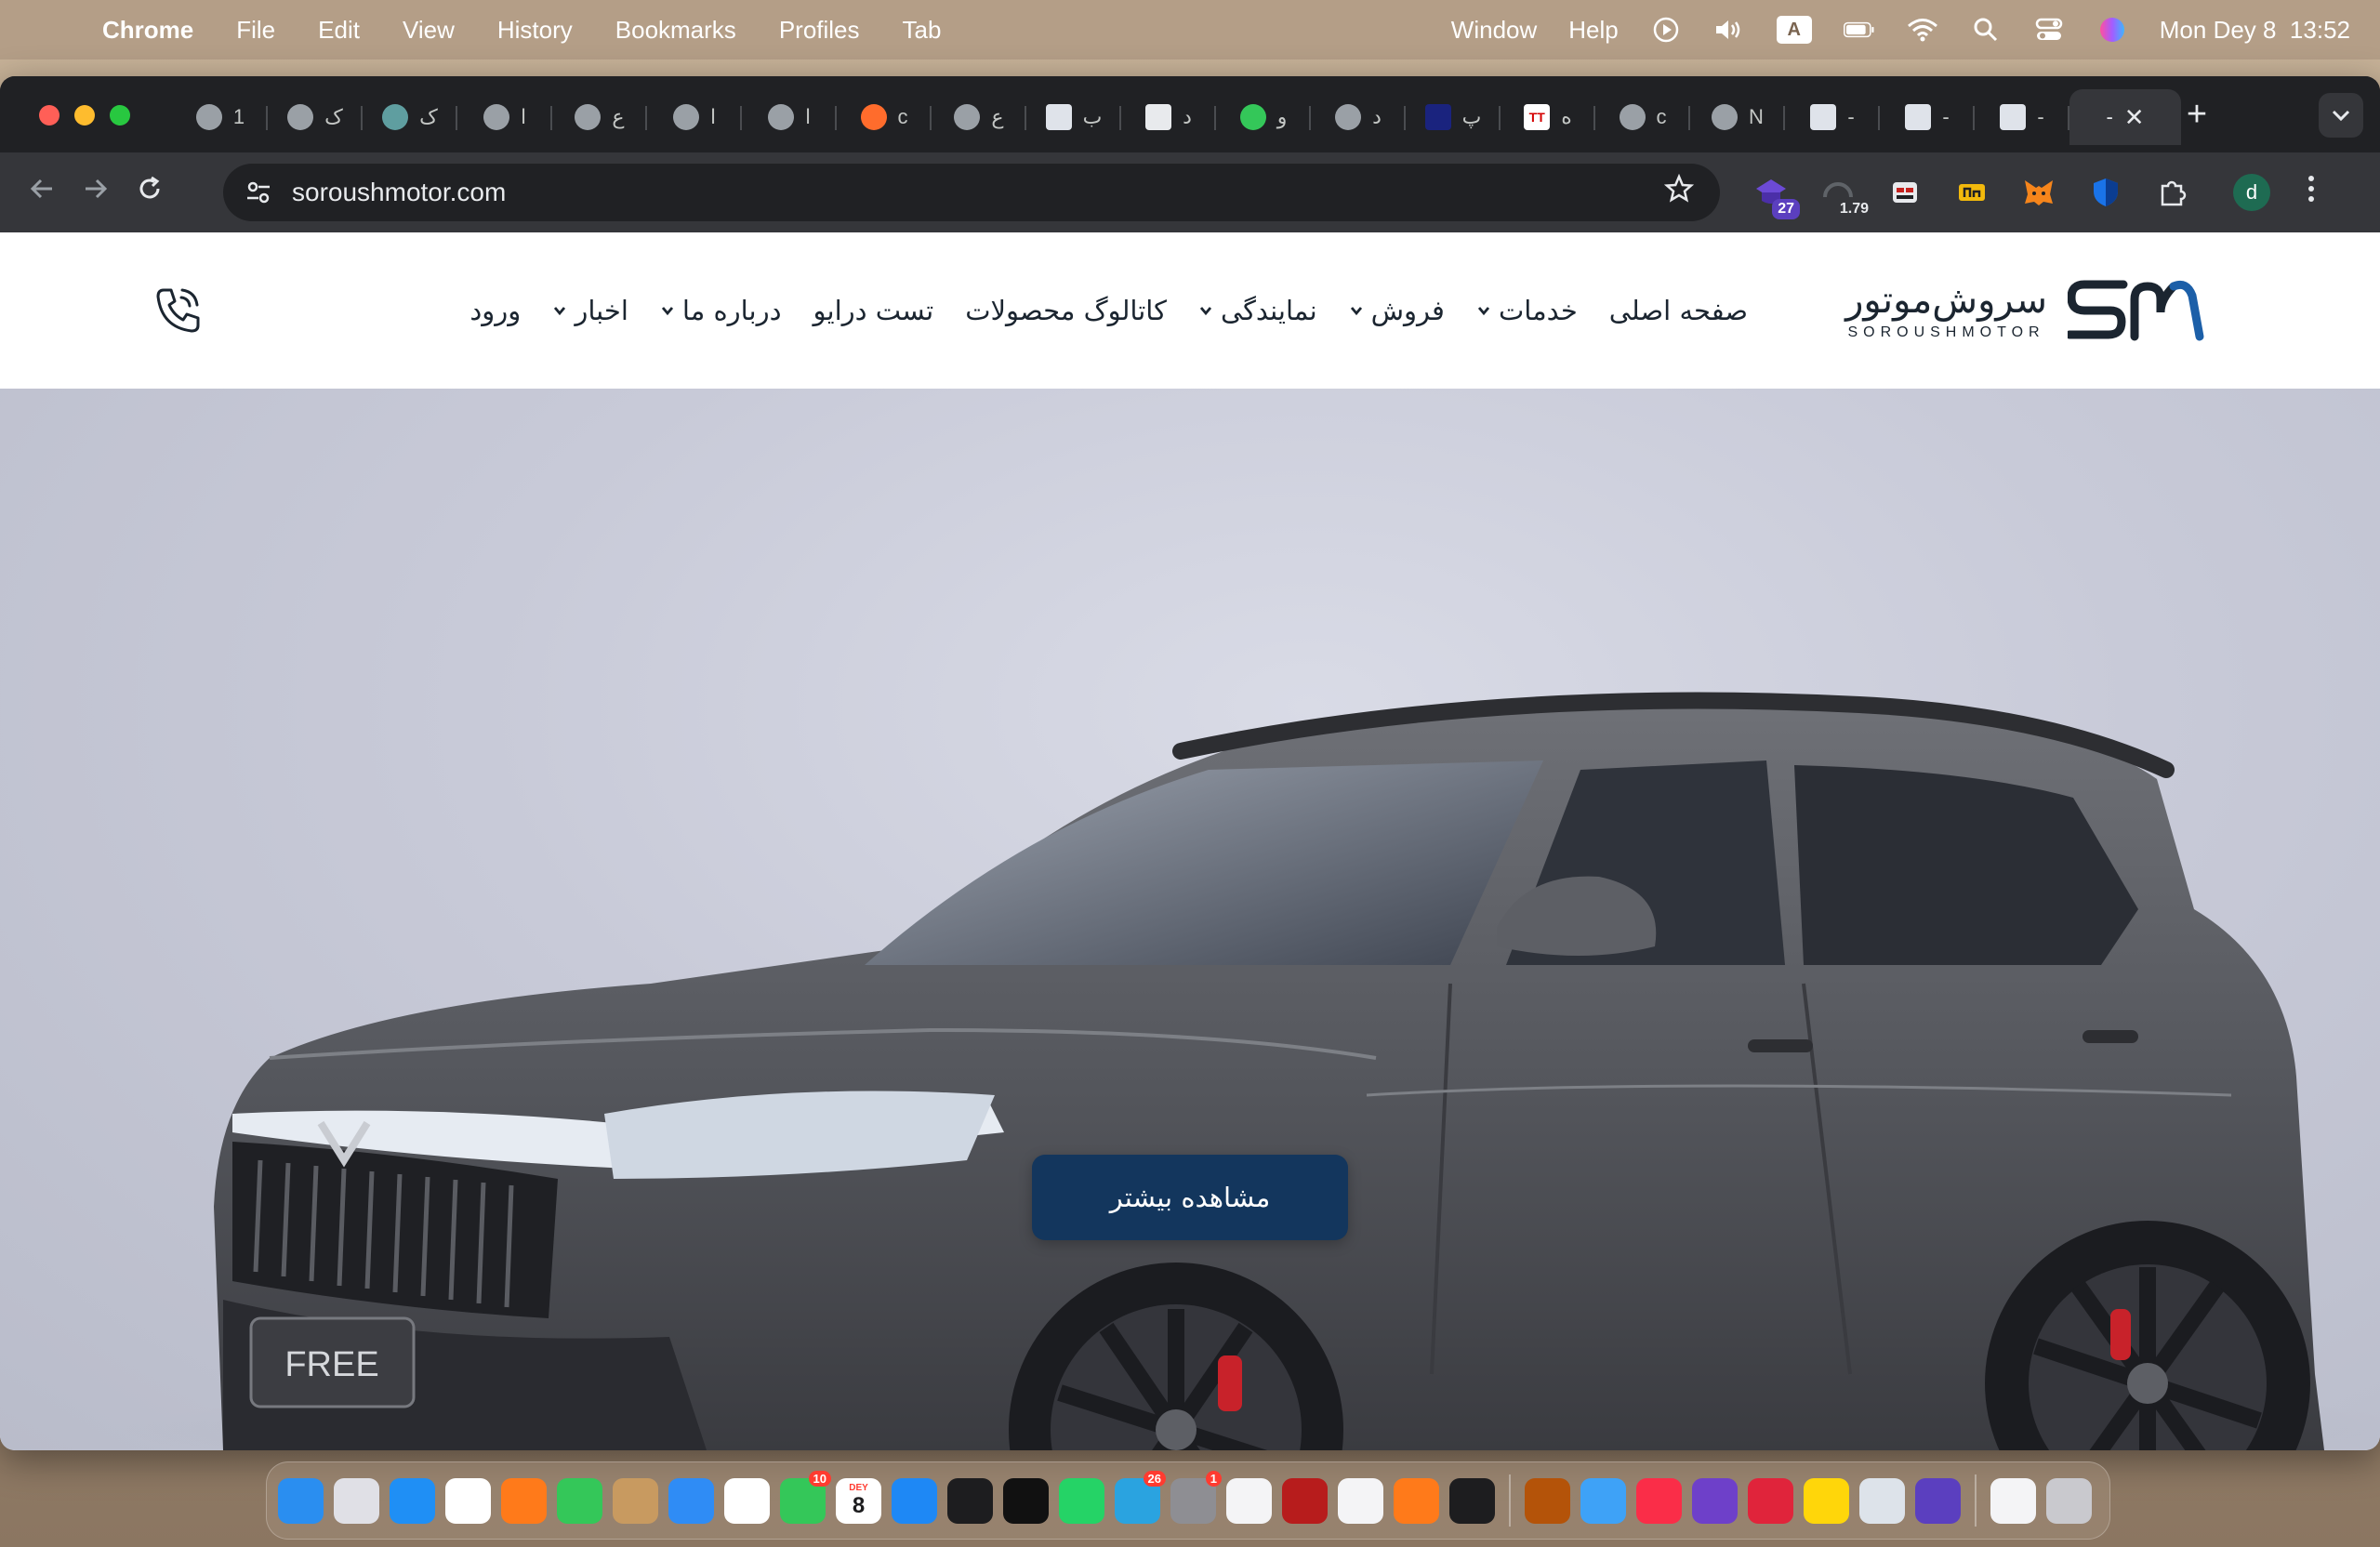  What do you see at coordinates (2255, 30) in the screenshot?
I see `menubar-datetime: Mon Dey 8 13:52` at bounding box center [2255, 30].